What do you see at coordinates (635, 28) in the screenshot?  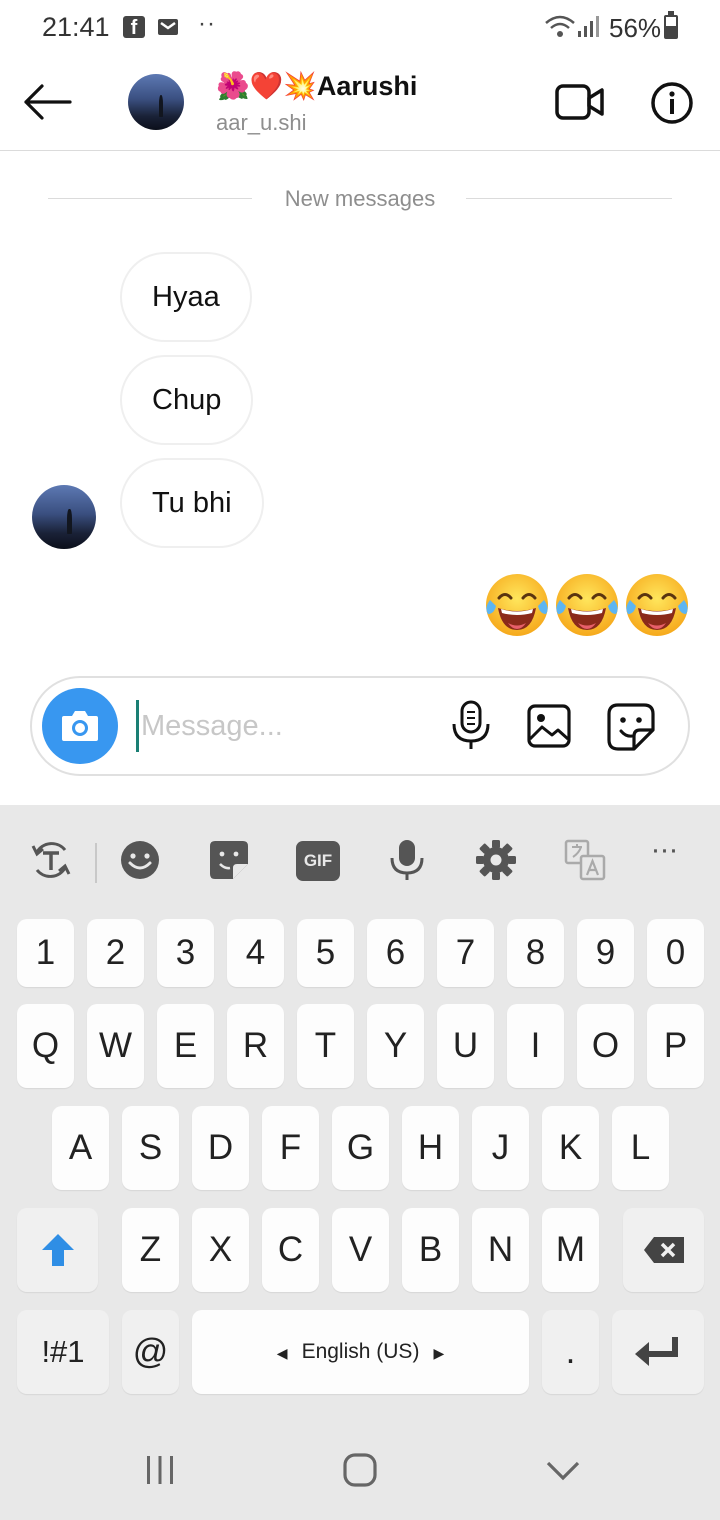 I see `battery-percent: 56%` at bounding box center [635, 28].